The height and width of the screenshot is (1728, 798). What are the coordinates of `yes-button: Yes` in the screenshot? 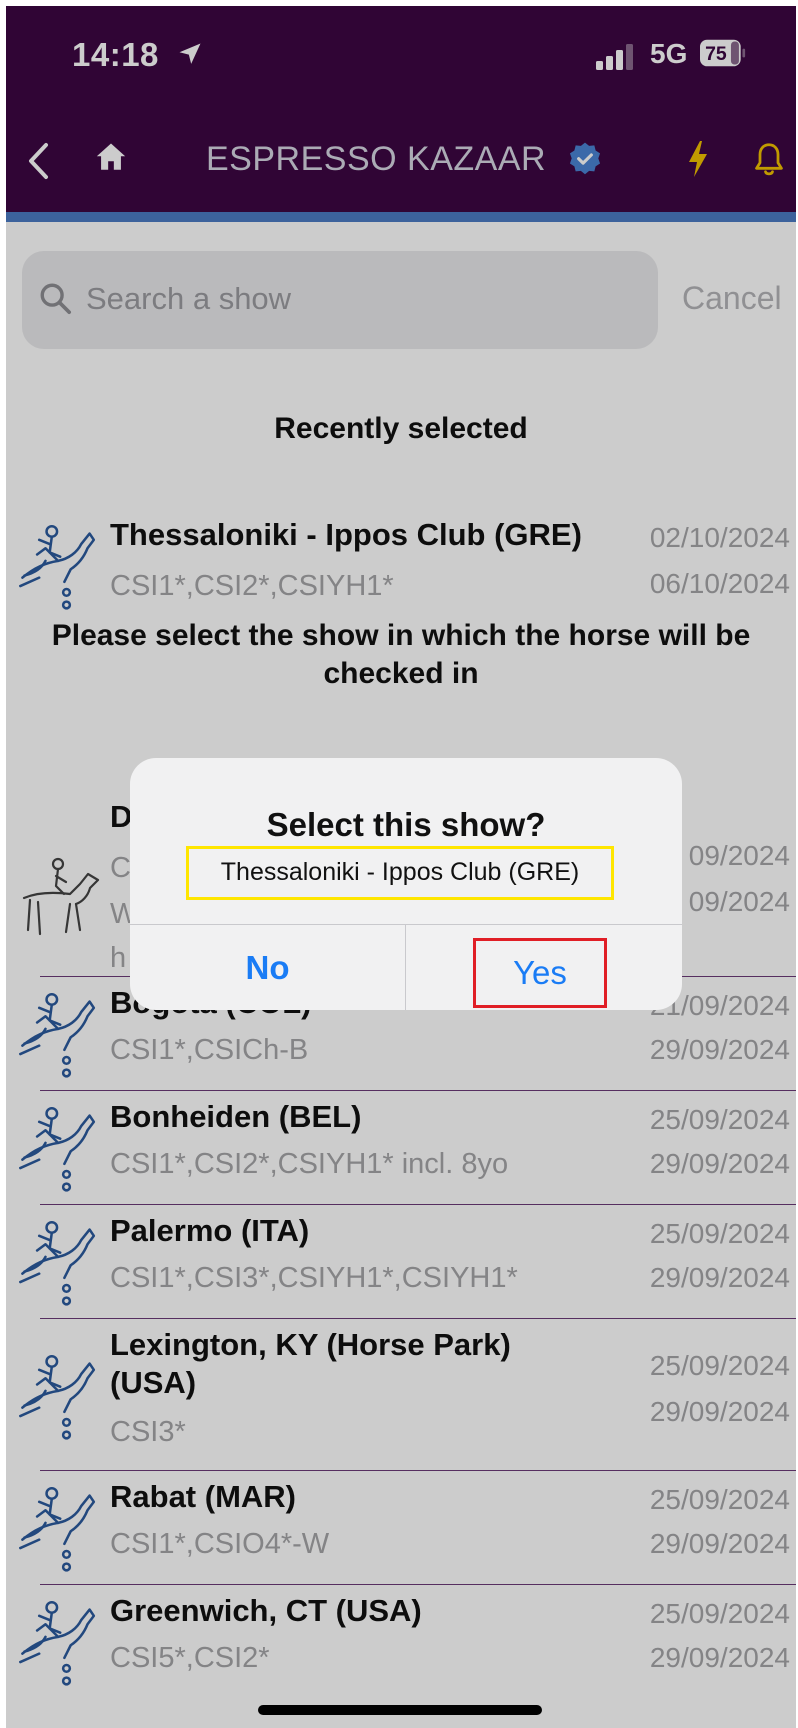 It's located at (540, 973).